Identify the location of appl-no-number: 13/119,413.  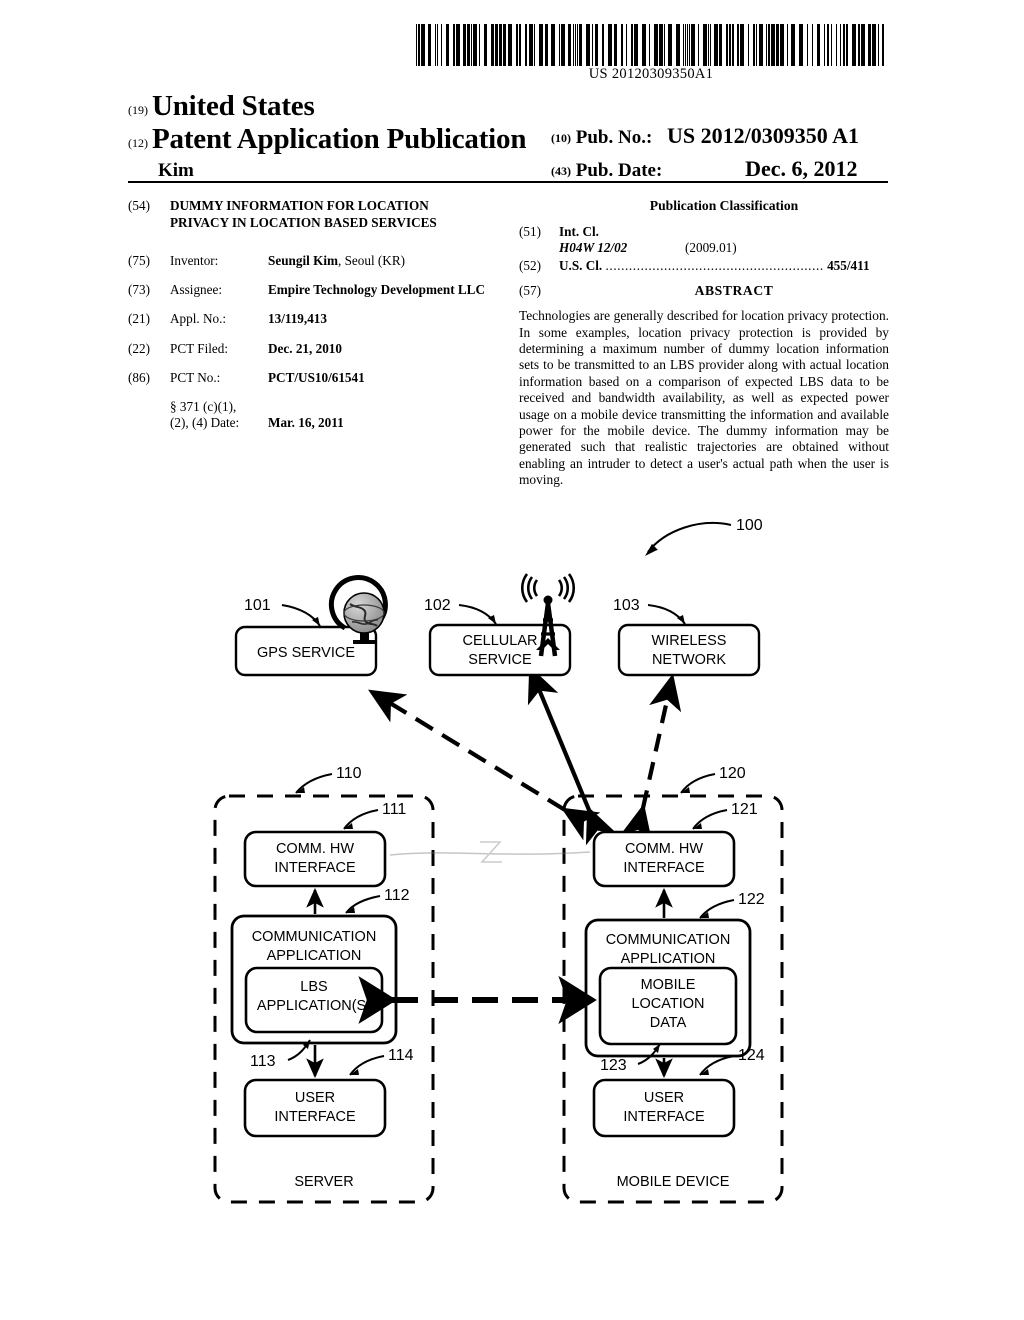
(297, 319).